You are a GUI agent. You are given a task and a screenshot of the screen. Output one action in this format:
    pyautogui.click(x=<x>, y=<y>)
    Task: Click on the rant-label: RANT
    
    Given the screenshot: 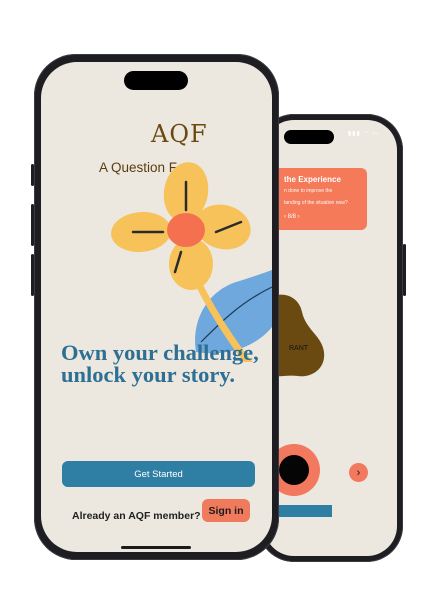 What is the action you would take?
    pyautogui.click(x=299, y=348)
    